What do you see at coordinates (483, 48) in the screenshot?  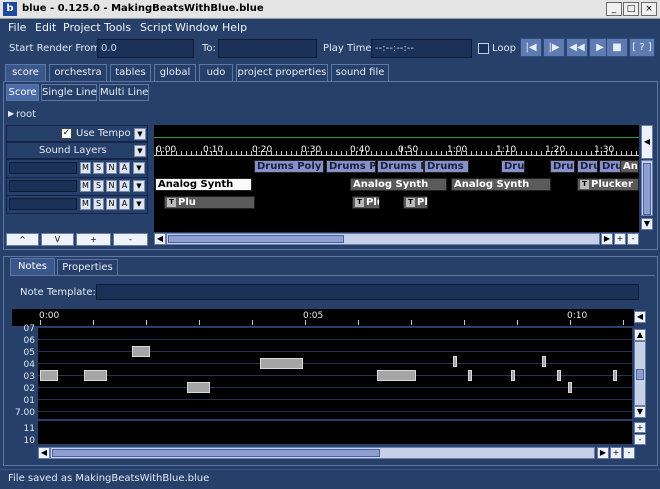 I see `loop-checkbox` at bounding box center [483, 48].